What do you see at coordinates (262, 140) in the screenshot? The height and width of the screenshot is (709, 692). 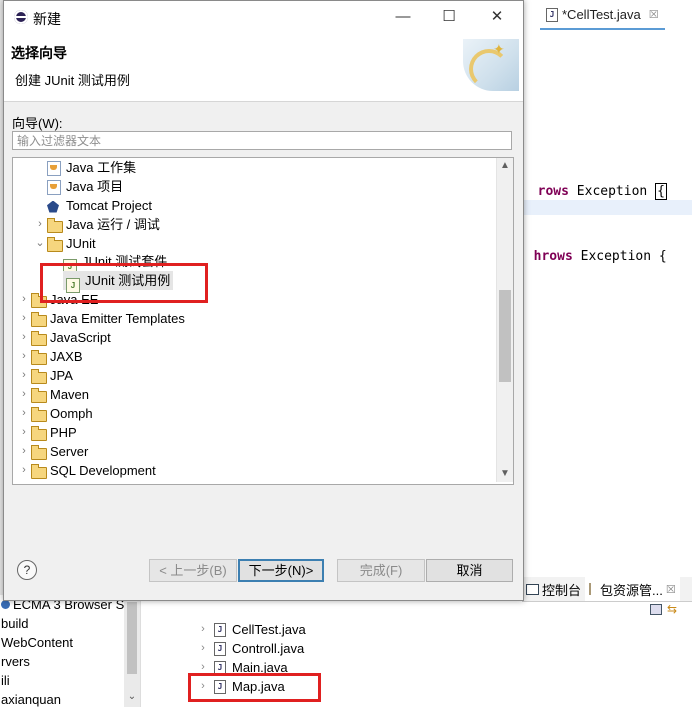 I see `filter-input` at bounding box center [262, 140].